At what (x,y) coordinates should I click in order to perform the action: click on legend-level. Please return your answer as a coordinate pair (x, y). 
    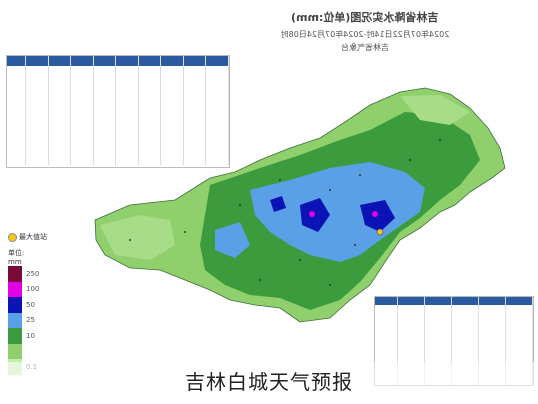
    Looking at the image, I should click on (28, 351).